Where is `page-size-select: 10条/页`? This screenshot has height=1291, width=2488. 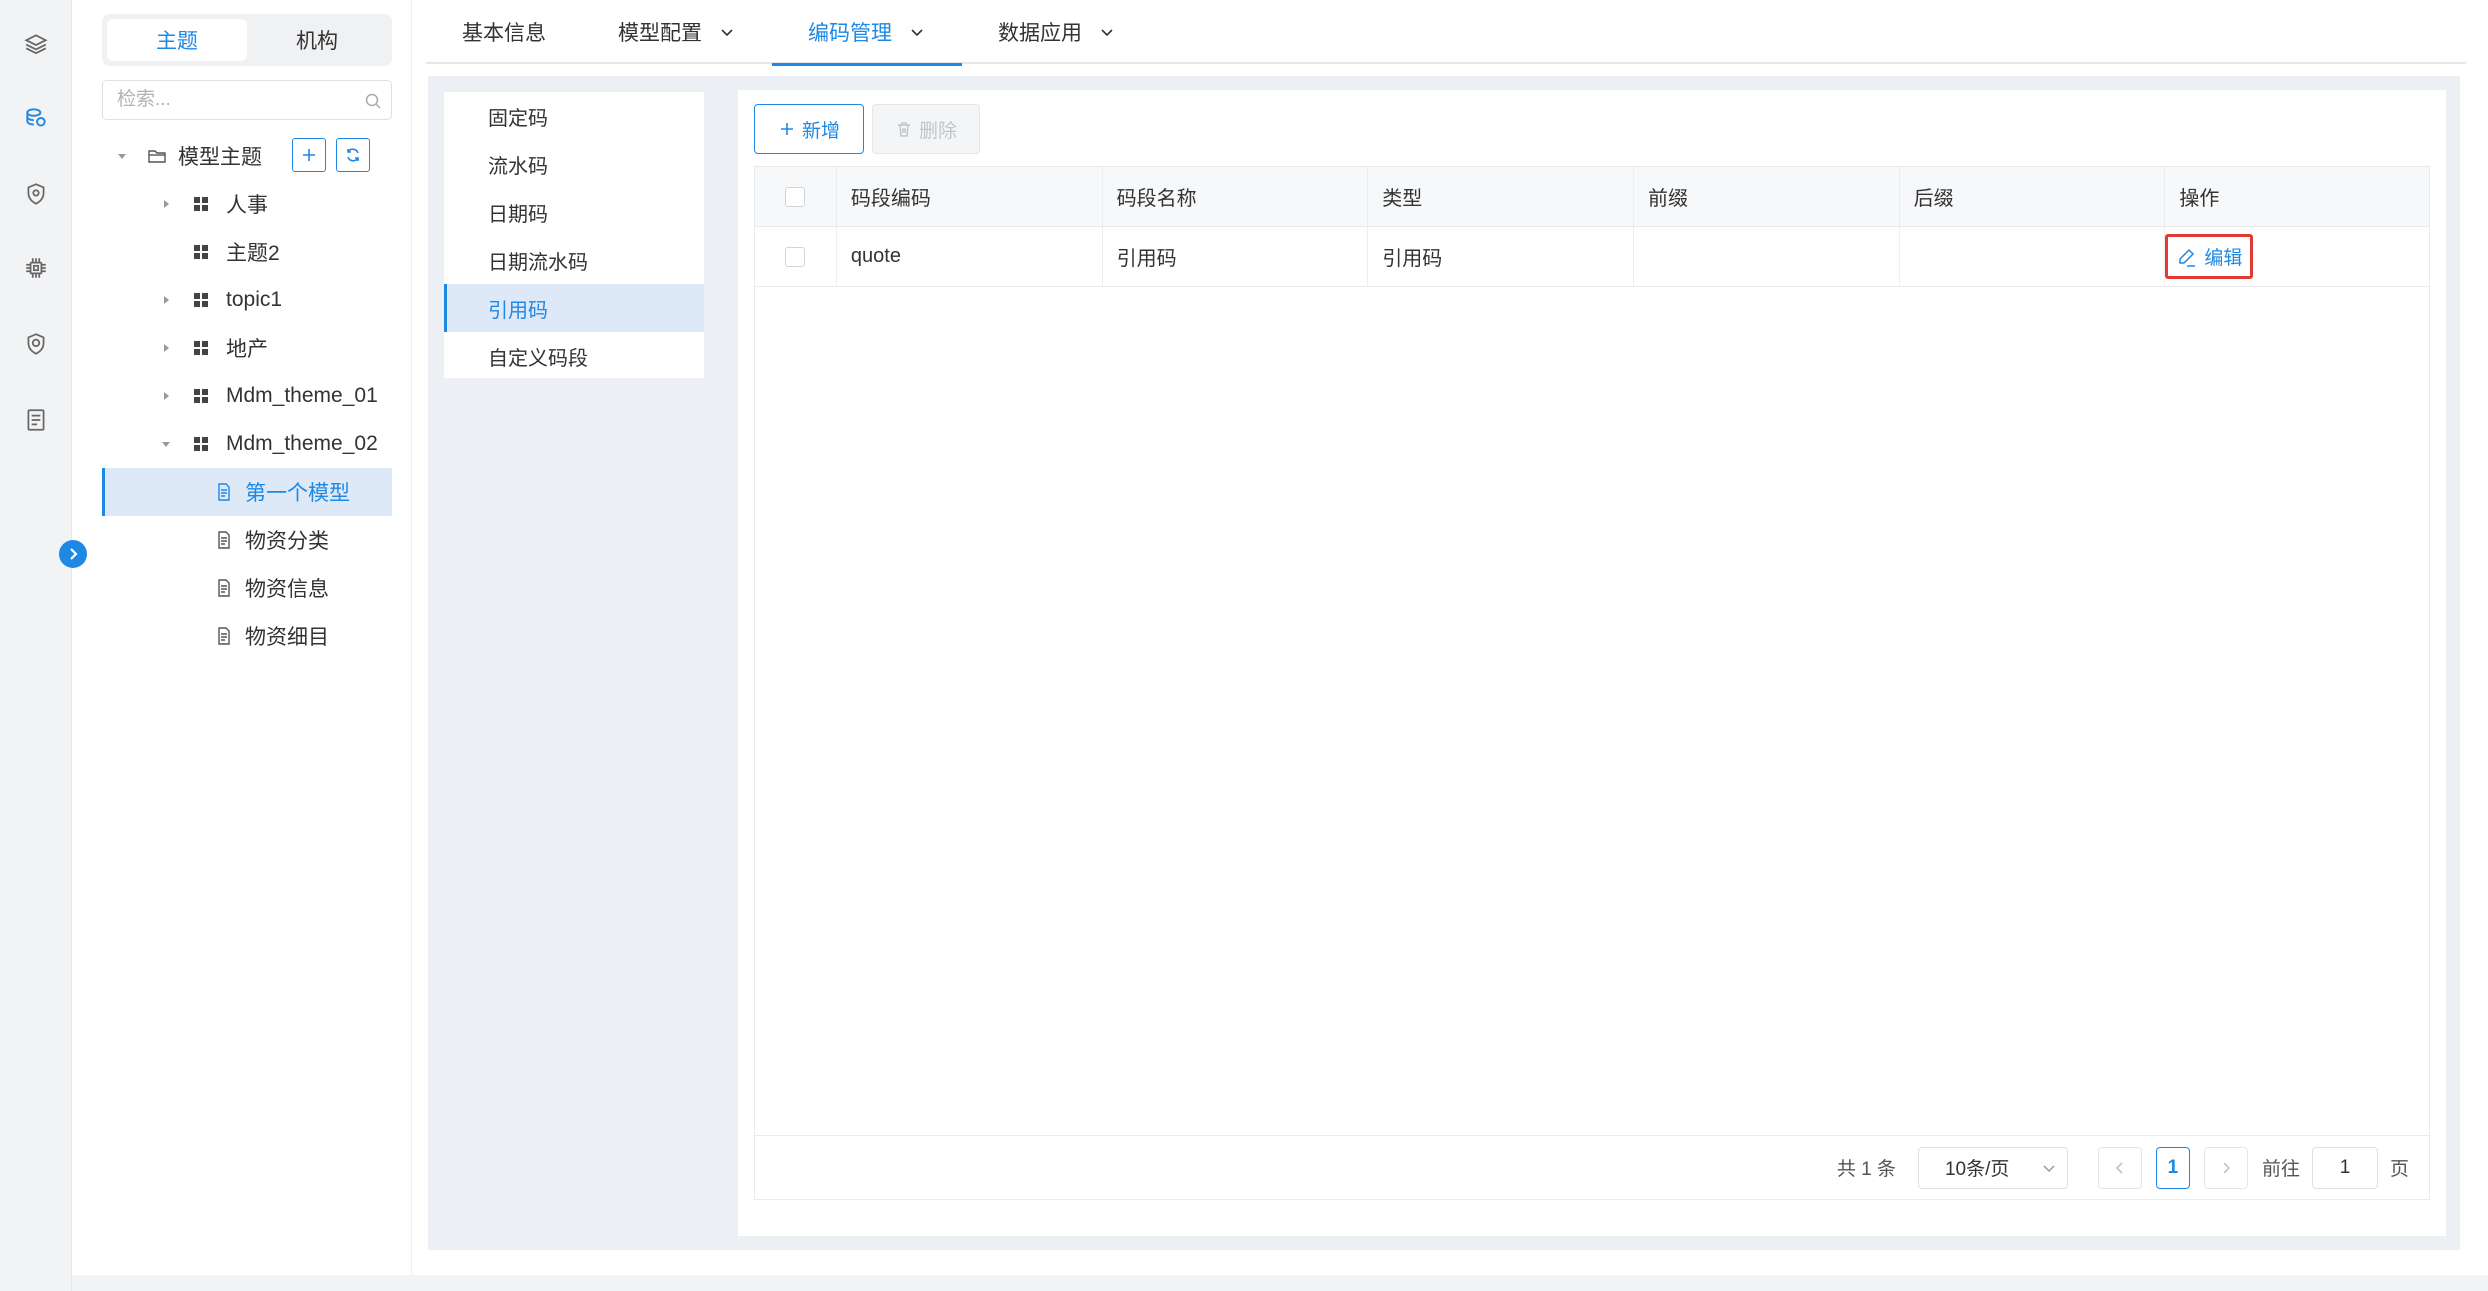
page-size-select: 10条/页 is located at coordinates (1992, 1167).